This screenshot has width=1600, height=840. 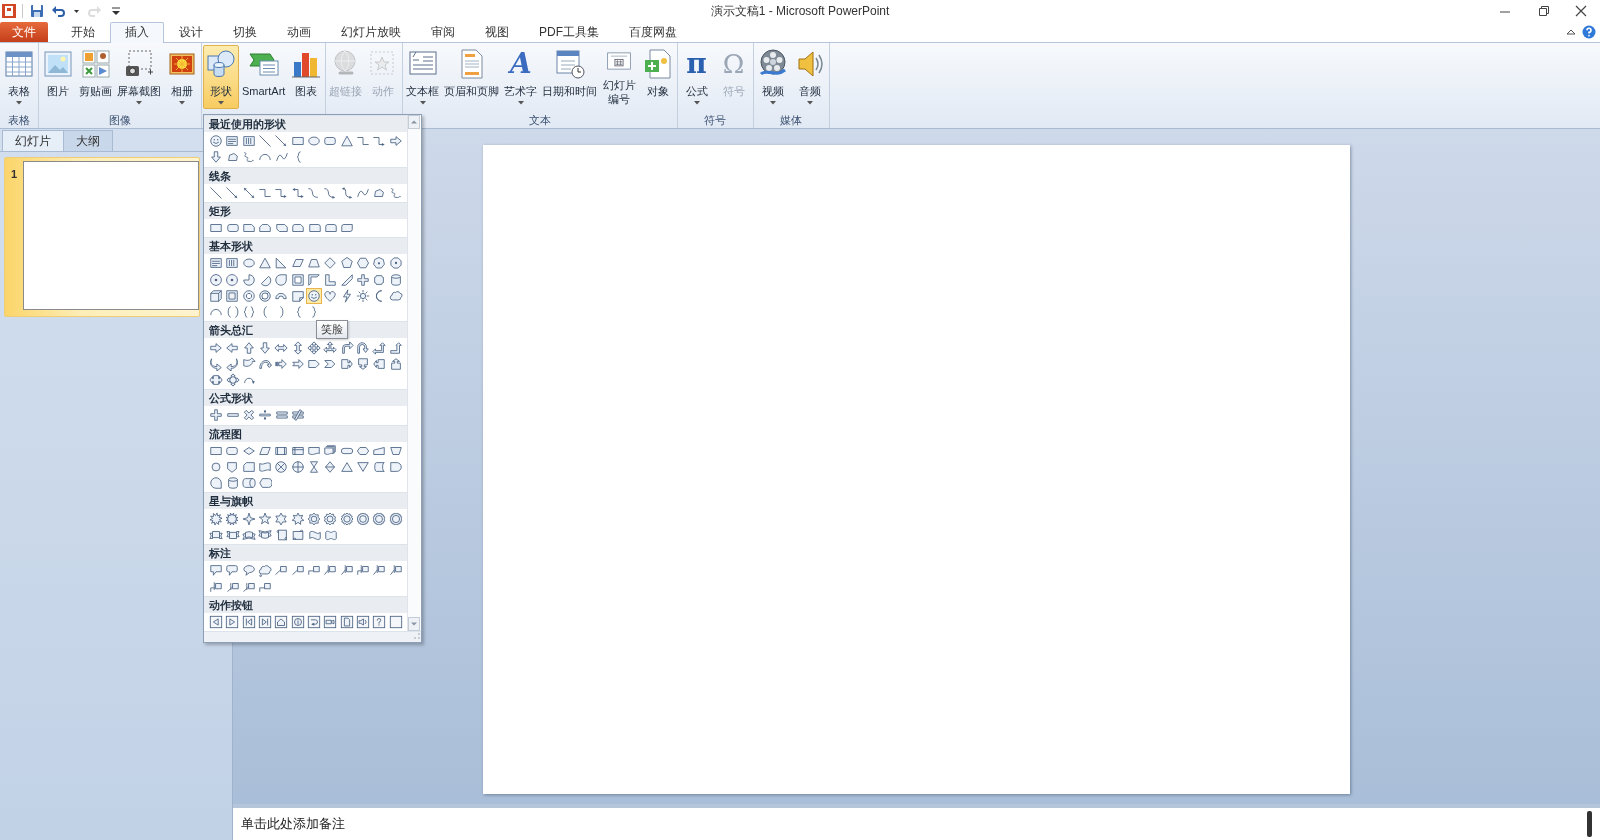 What do you see at coordinates (102, 237) in the screenshot?
I see `slide-thumbnail-item: 1` at bounding box center [102, 237].